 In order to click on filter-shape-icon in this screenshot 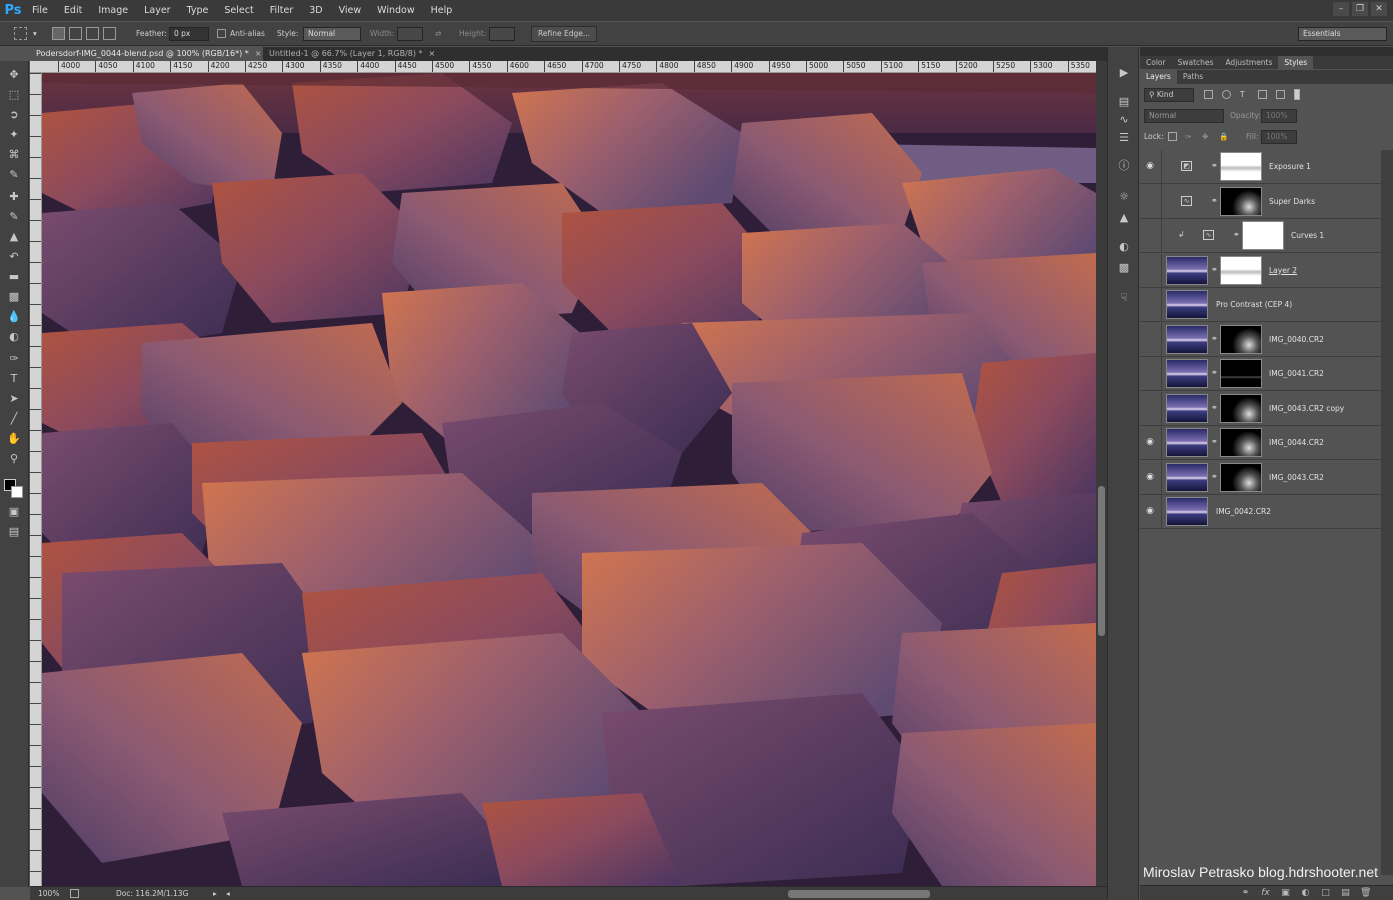, I will do `click(1262, 94)`.